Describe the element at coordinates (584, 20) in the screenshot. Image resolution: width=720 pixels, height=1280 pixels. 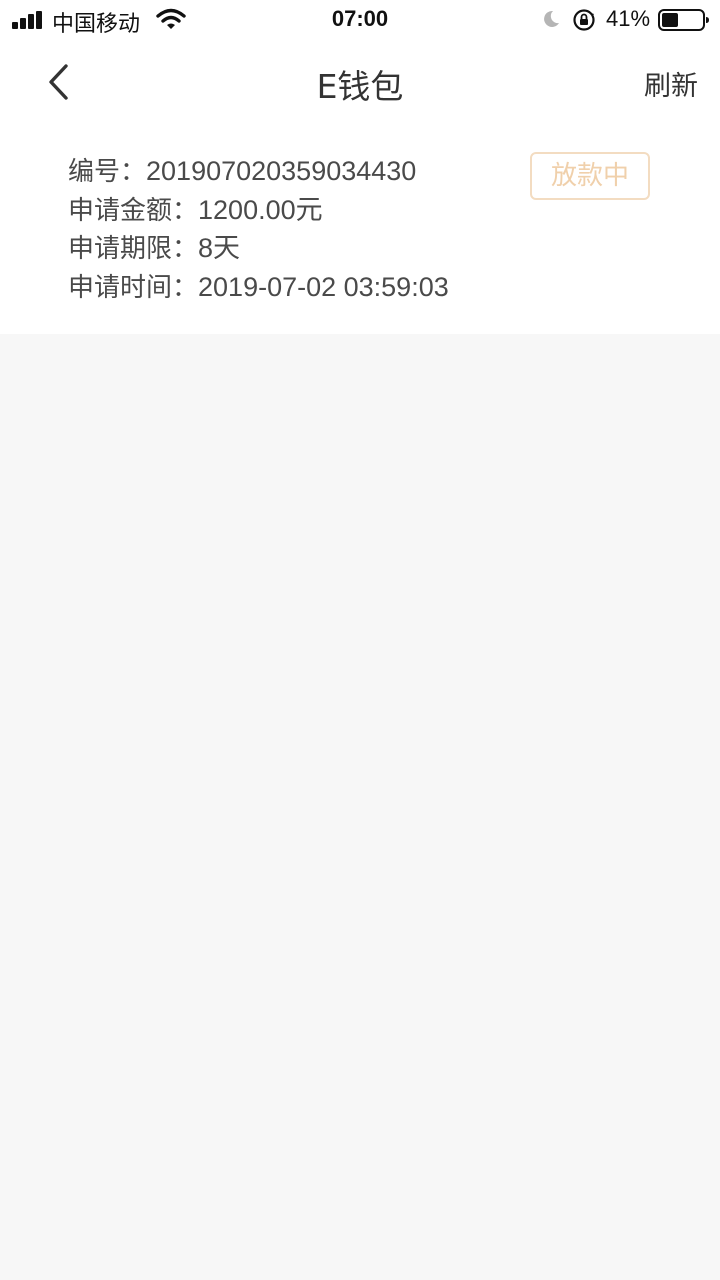
I see `rotation-lock-icon` at that location.